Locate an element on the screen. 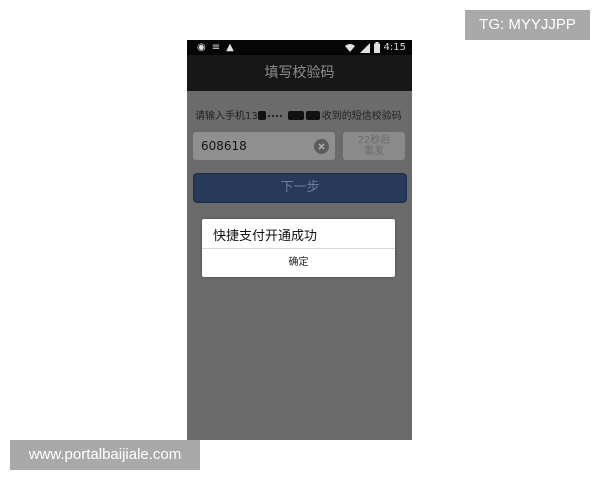 Image resolution: width=600 pixels, height=480 pixels. success-dialog: 快捷支付开通成功 确定 is located at coordinates (298, 248).